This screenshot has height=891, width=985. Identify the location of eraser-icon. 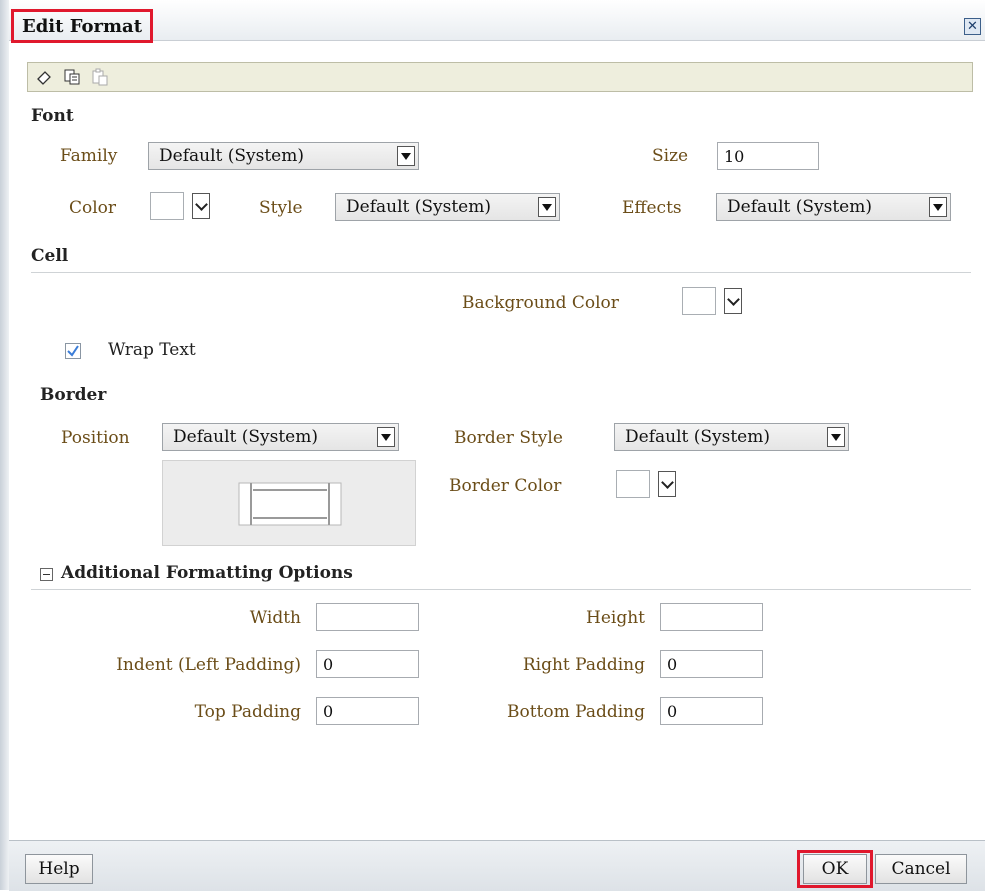
(44, 77).